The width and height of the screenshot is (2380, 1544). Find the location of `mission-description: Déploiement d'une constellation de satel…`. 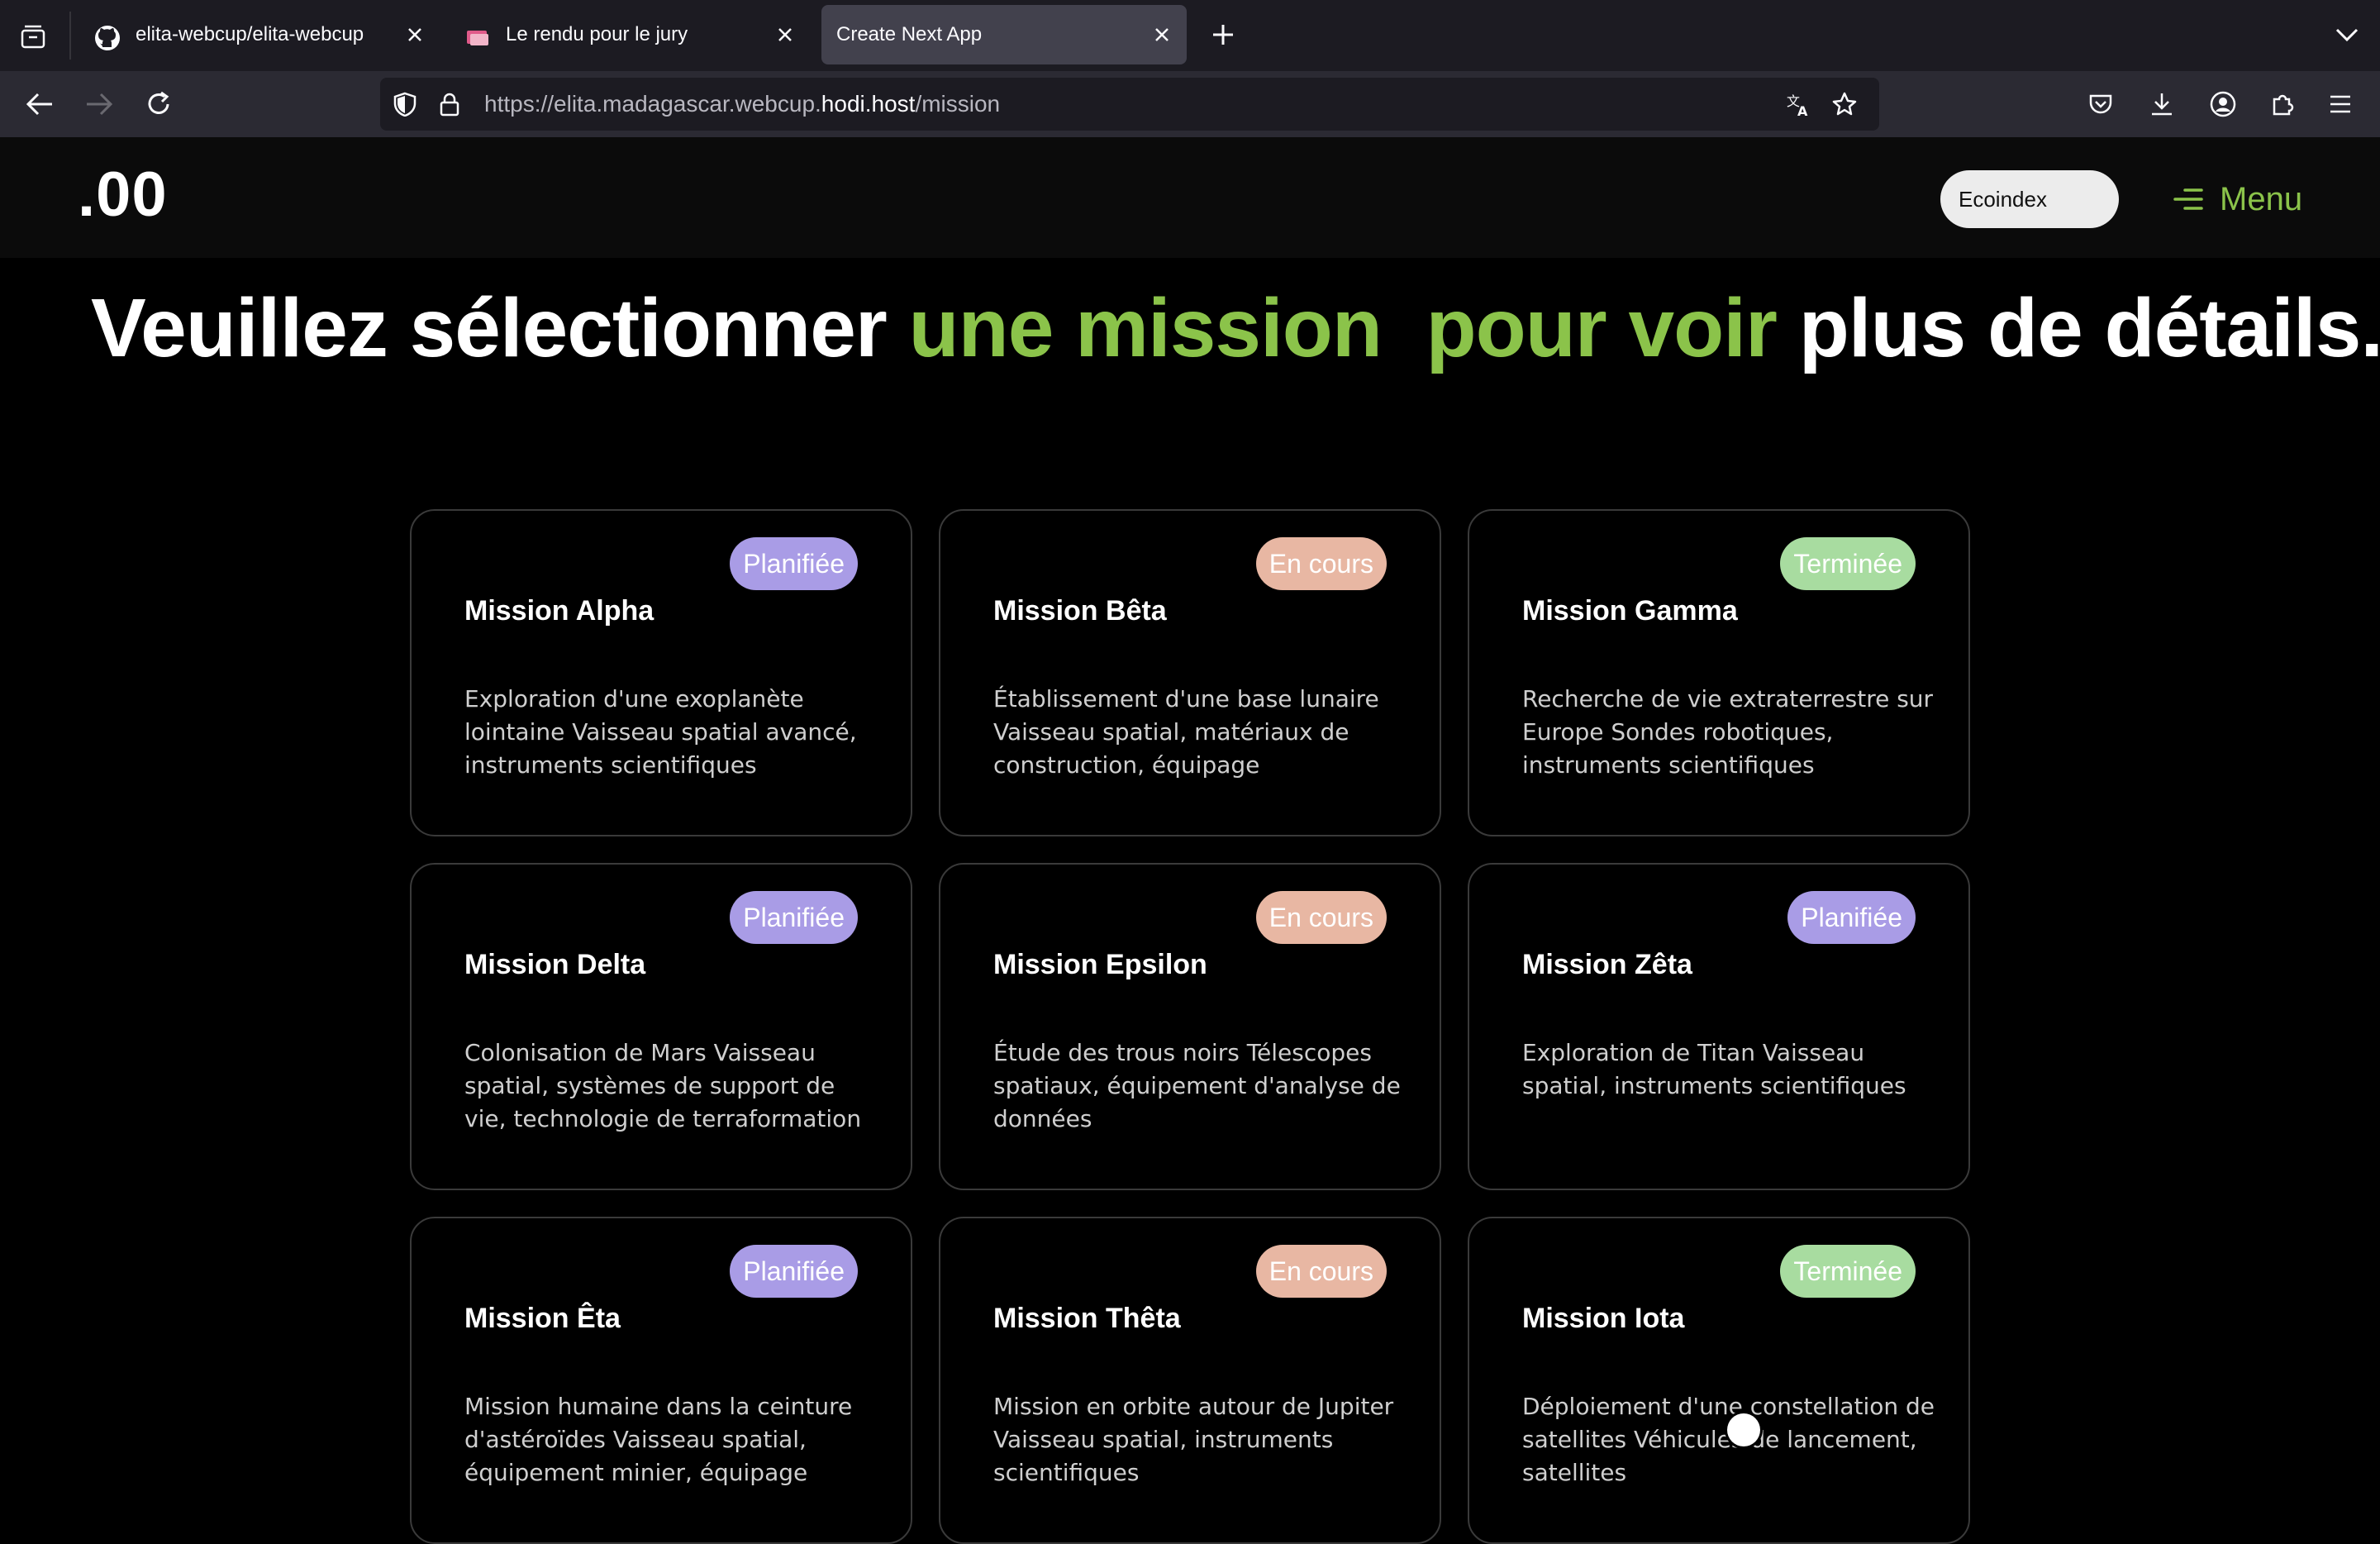

mission-description: Déploiement d'une constellation de satel… is located at coordinates (1728, 1439).